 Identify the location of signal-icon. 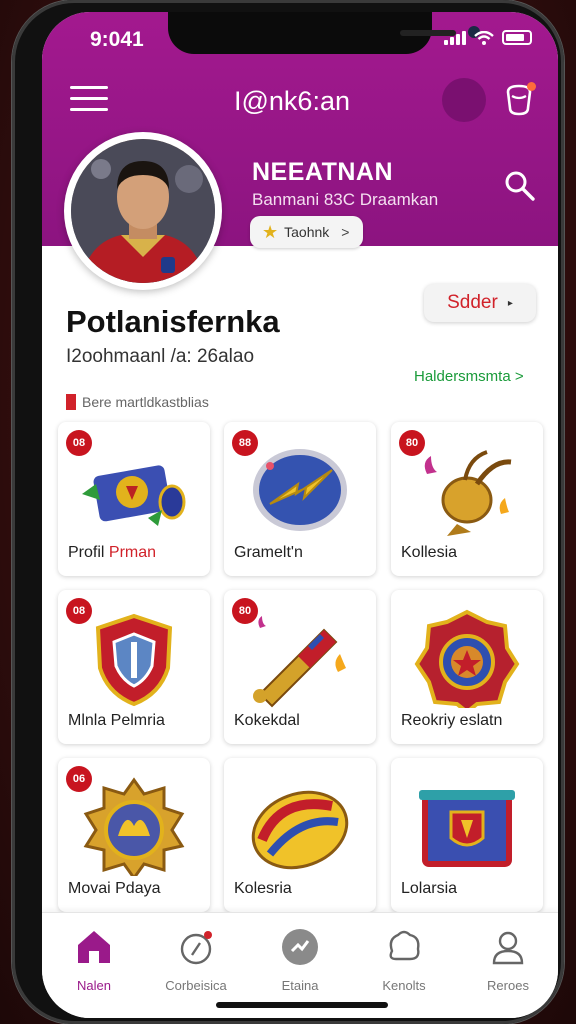
(455, 37).